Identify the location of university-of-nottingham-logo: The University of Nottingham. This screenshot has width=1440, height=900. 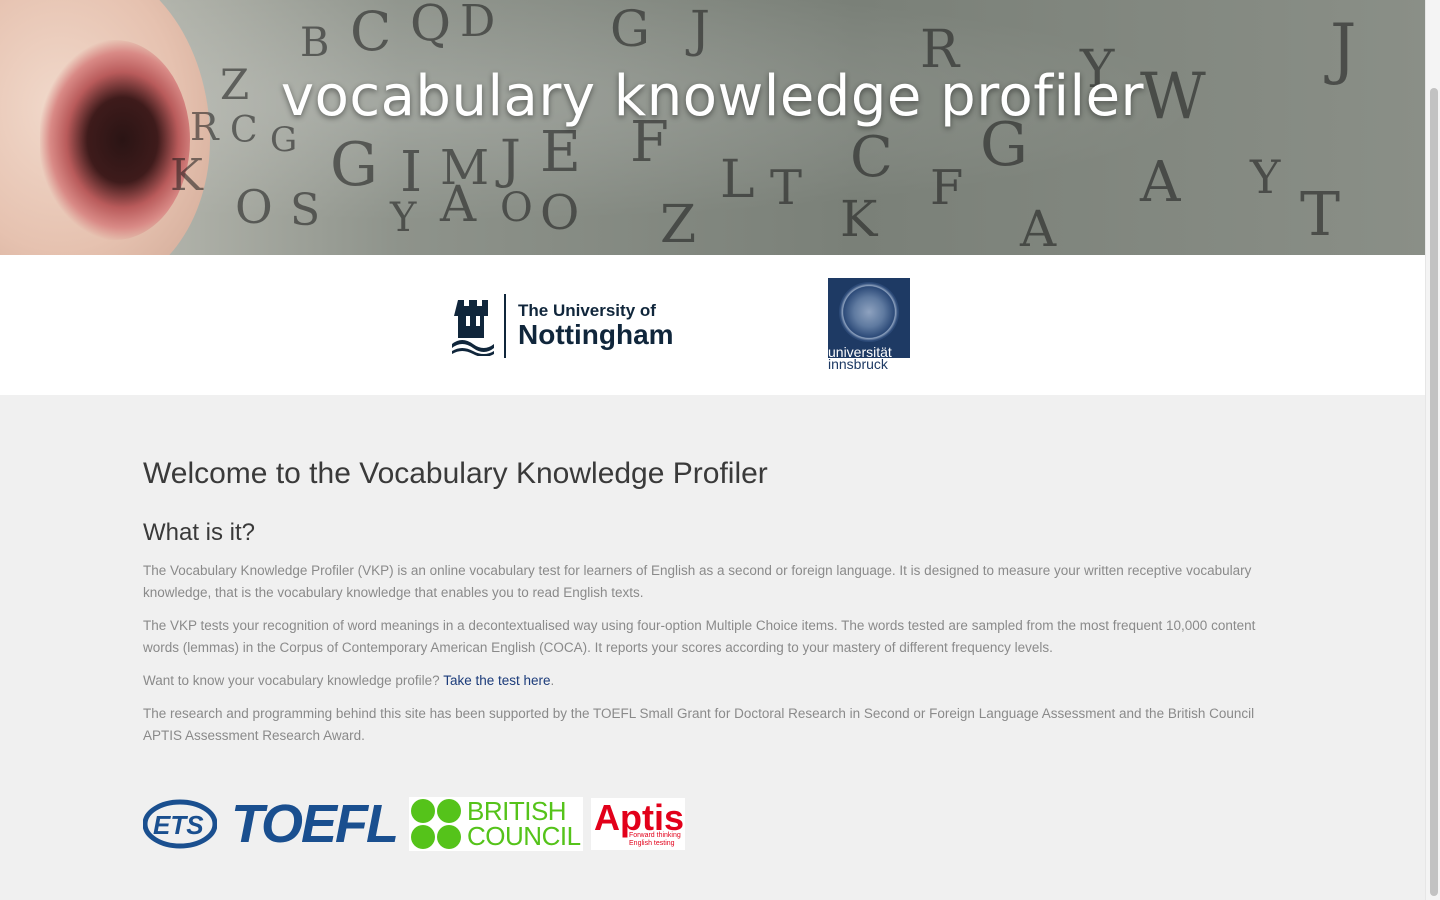
(563, 326).